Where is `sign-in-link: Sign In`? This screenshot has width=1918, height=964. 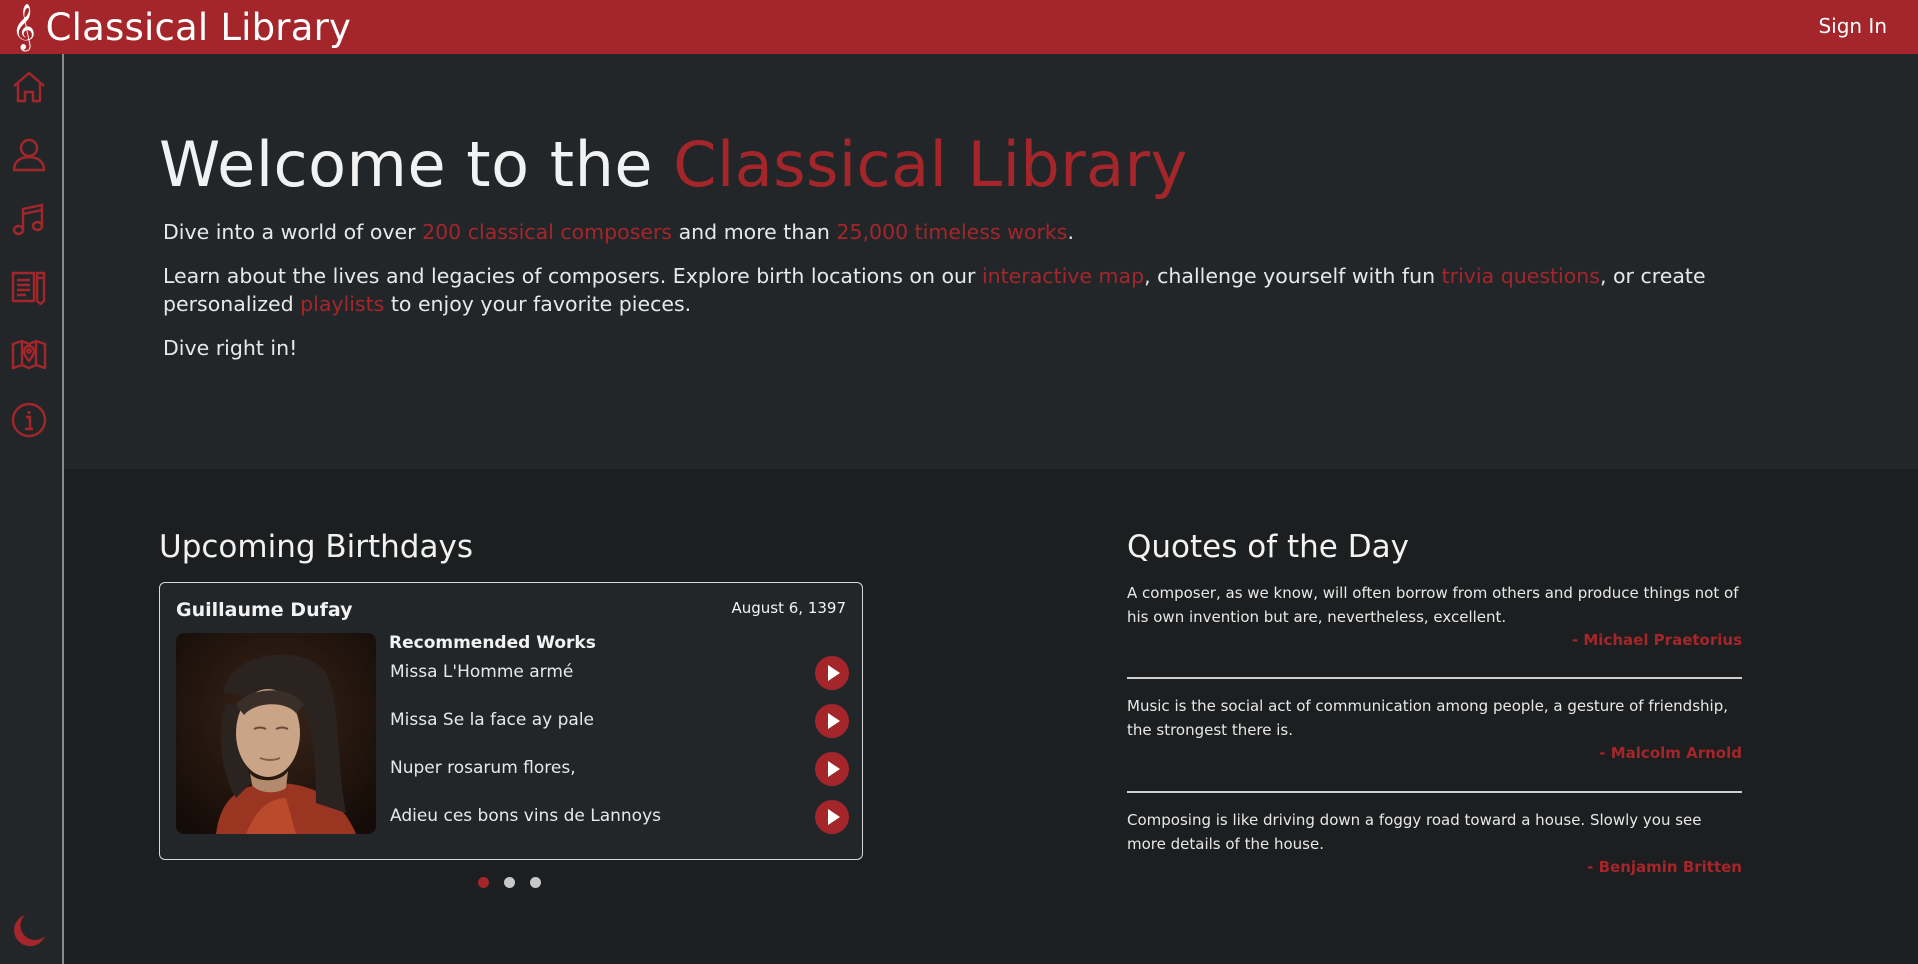
sign-in-link: Sign In is located at coordinates (1852, 26).